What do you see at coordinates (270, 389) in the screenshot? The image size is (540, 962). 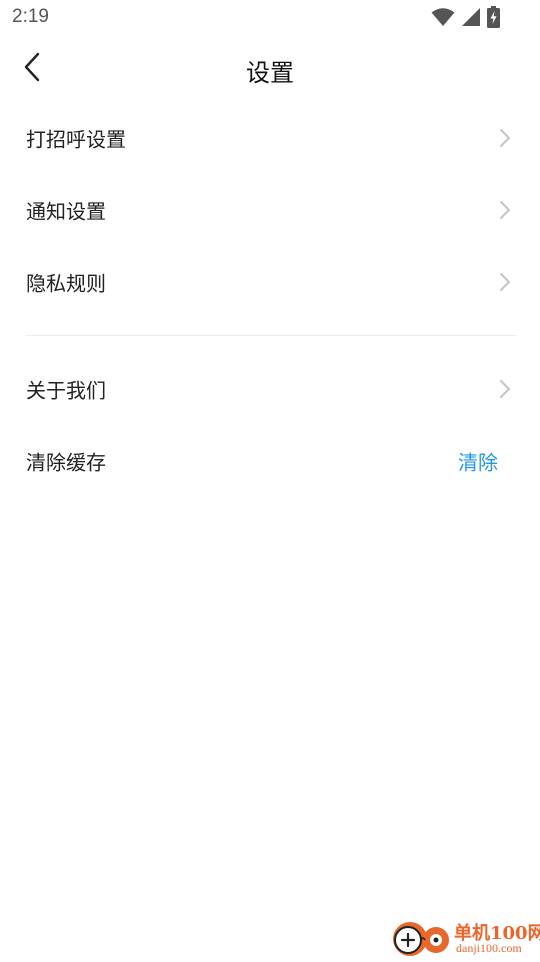 I see `settings-item-about: 关于我们` at bounding box center [270, 389].